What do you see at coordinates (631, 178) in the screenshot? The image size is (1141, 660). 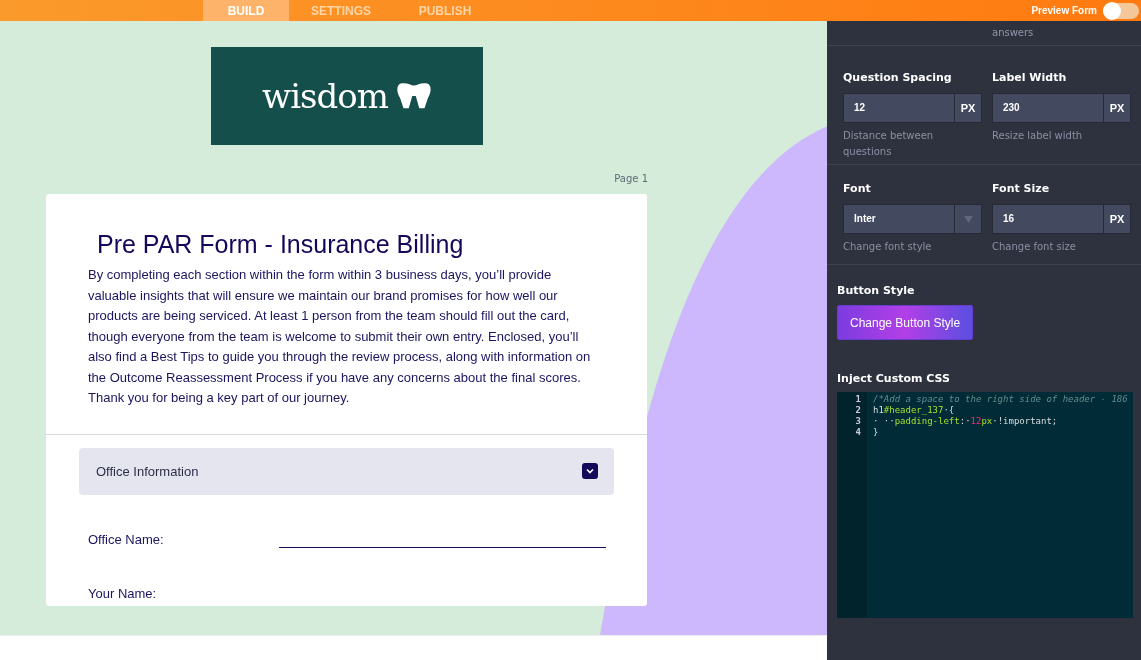 I see `page-label: Page 1` at bounding box center [631, 178].